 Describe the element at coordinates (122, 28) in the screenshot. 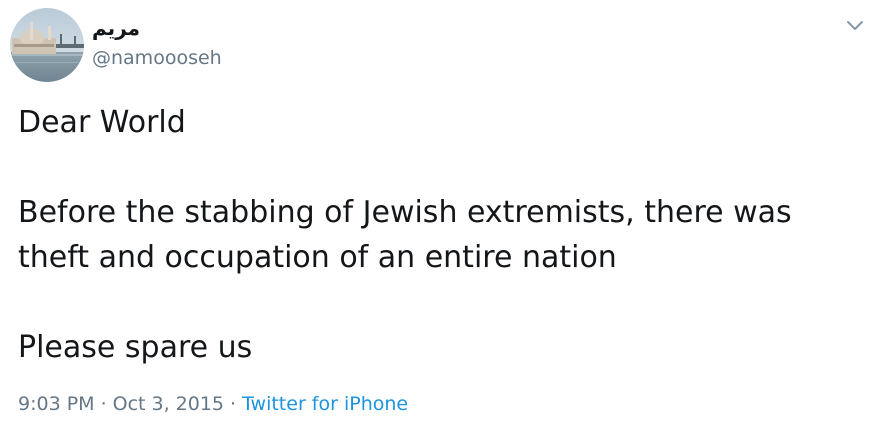

I see `user-display-name: مريم` at that location.